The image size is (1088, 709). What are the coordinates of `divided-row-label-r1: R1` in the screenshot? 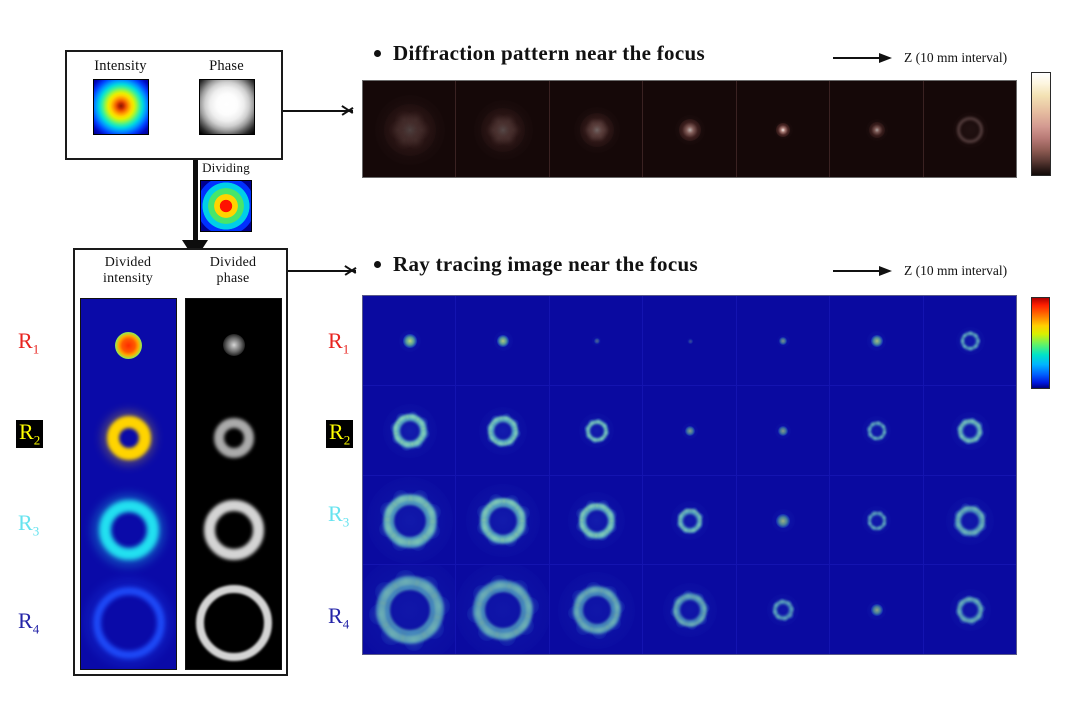 It's located at (28, 342).